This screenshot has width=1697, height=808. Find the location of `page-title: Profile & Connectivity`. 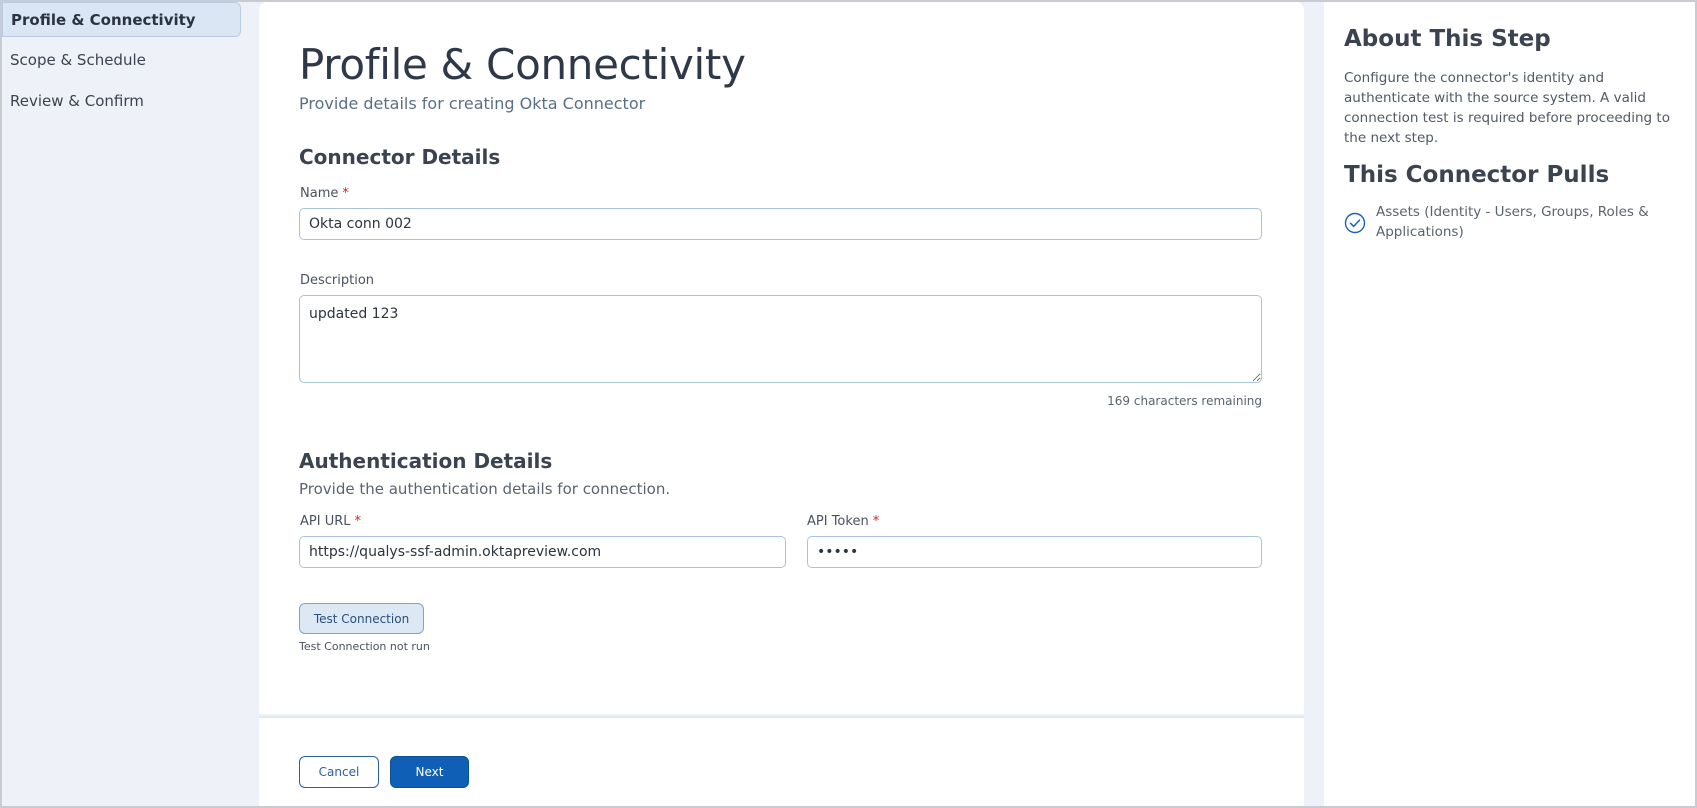

page-title: Profile & Connectivity is located at coordinates (522, 64).